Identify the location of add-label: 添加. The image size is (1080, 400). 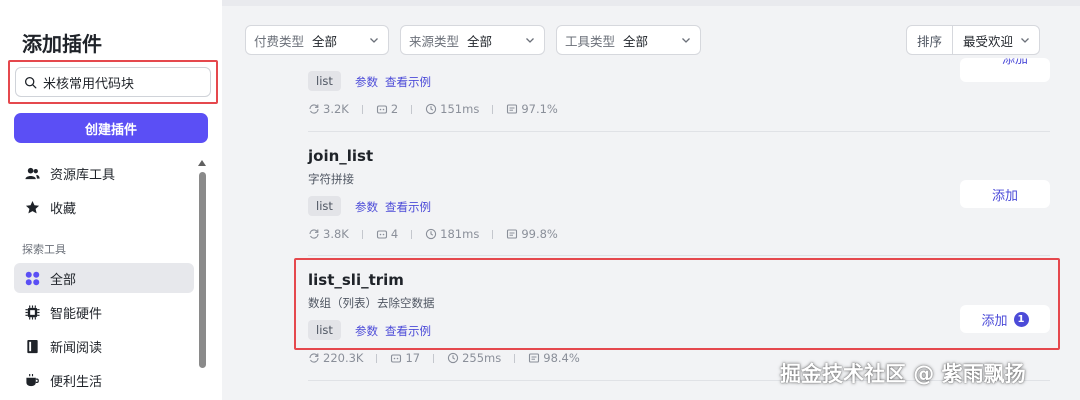
(994, 321).